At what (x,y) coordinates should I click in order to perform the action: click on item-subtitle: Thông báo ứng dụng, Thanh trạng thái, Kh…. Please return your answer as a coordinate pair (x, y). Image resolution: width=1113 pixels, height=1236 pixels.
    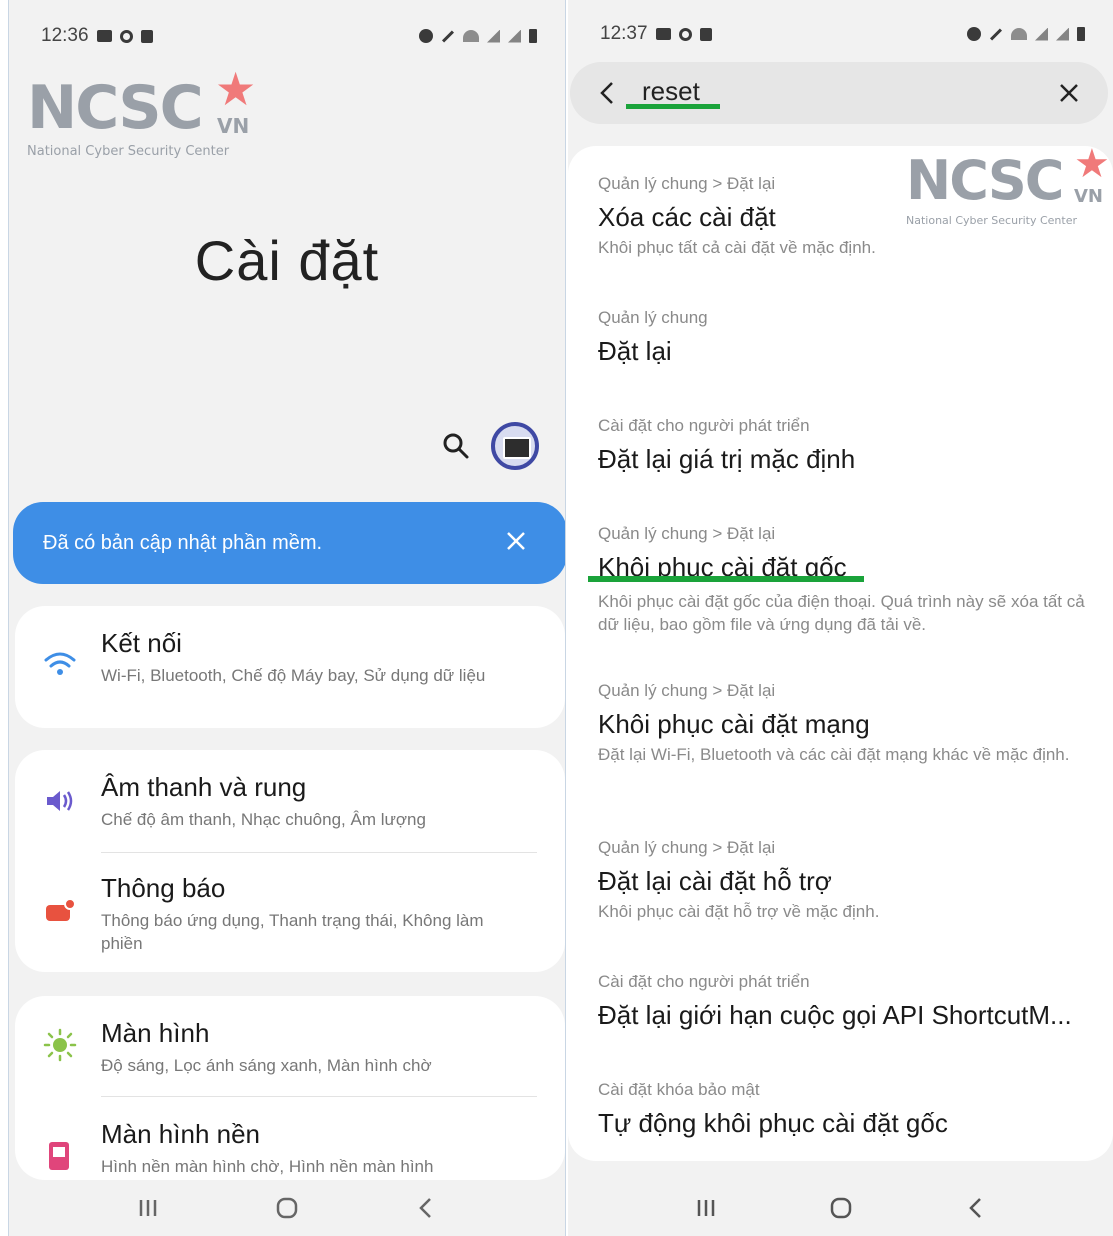
    Looking at the image, I should click on (292, 932).